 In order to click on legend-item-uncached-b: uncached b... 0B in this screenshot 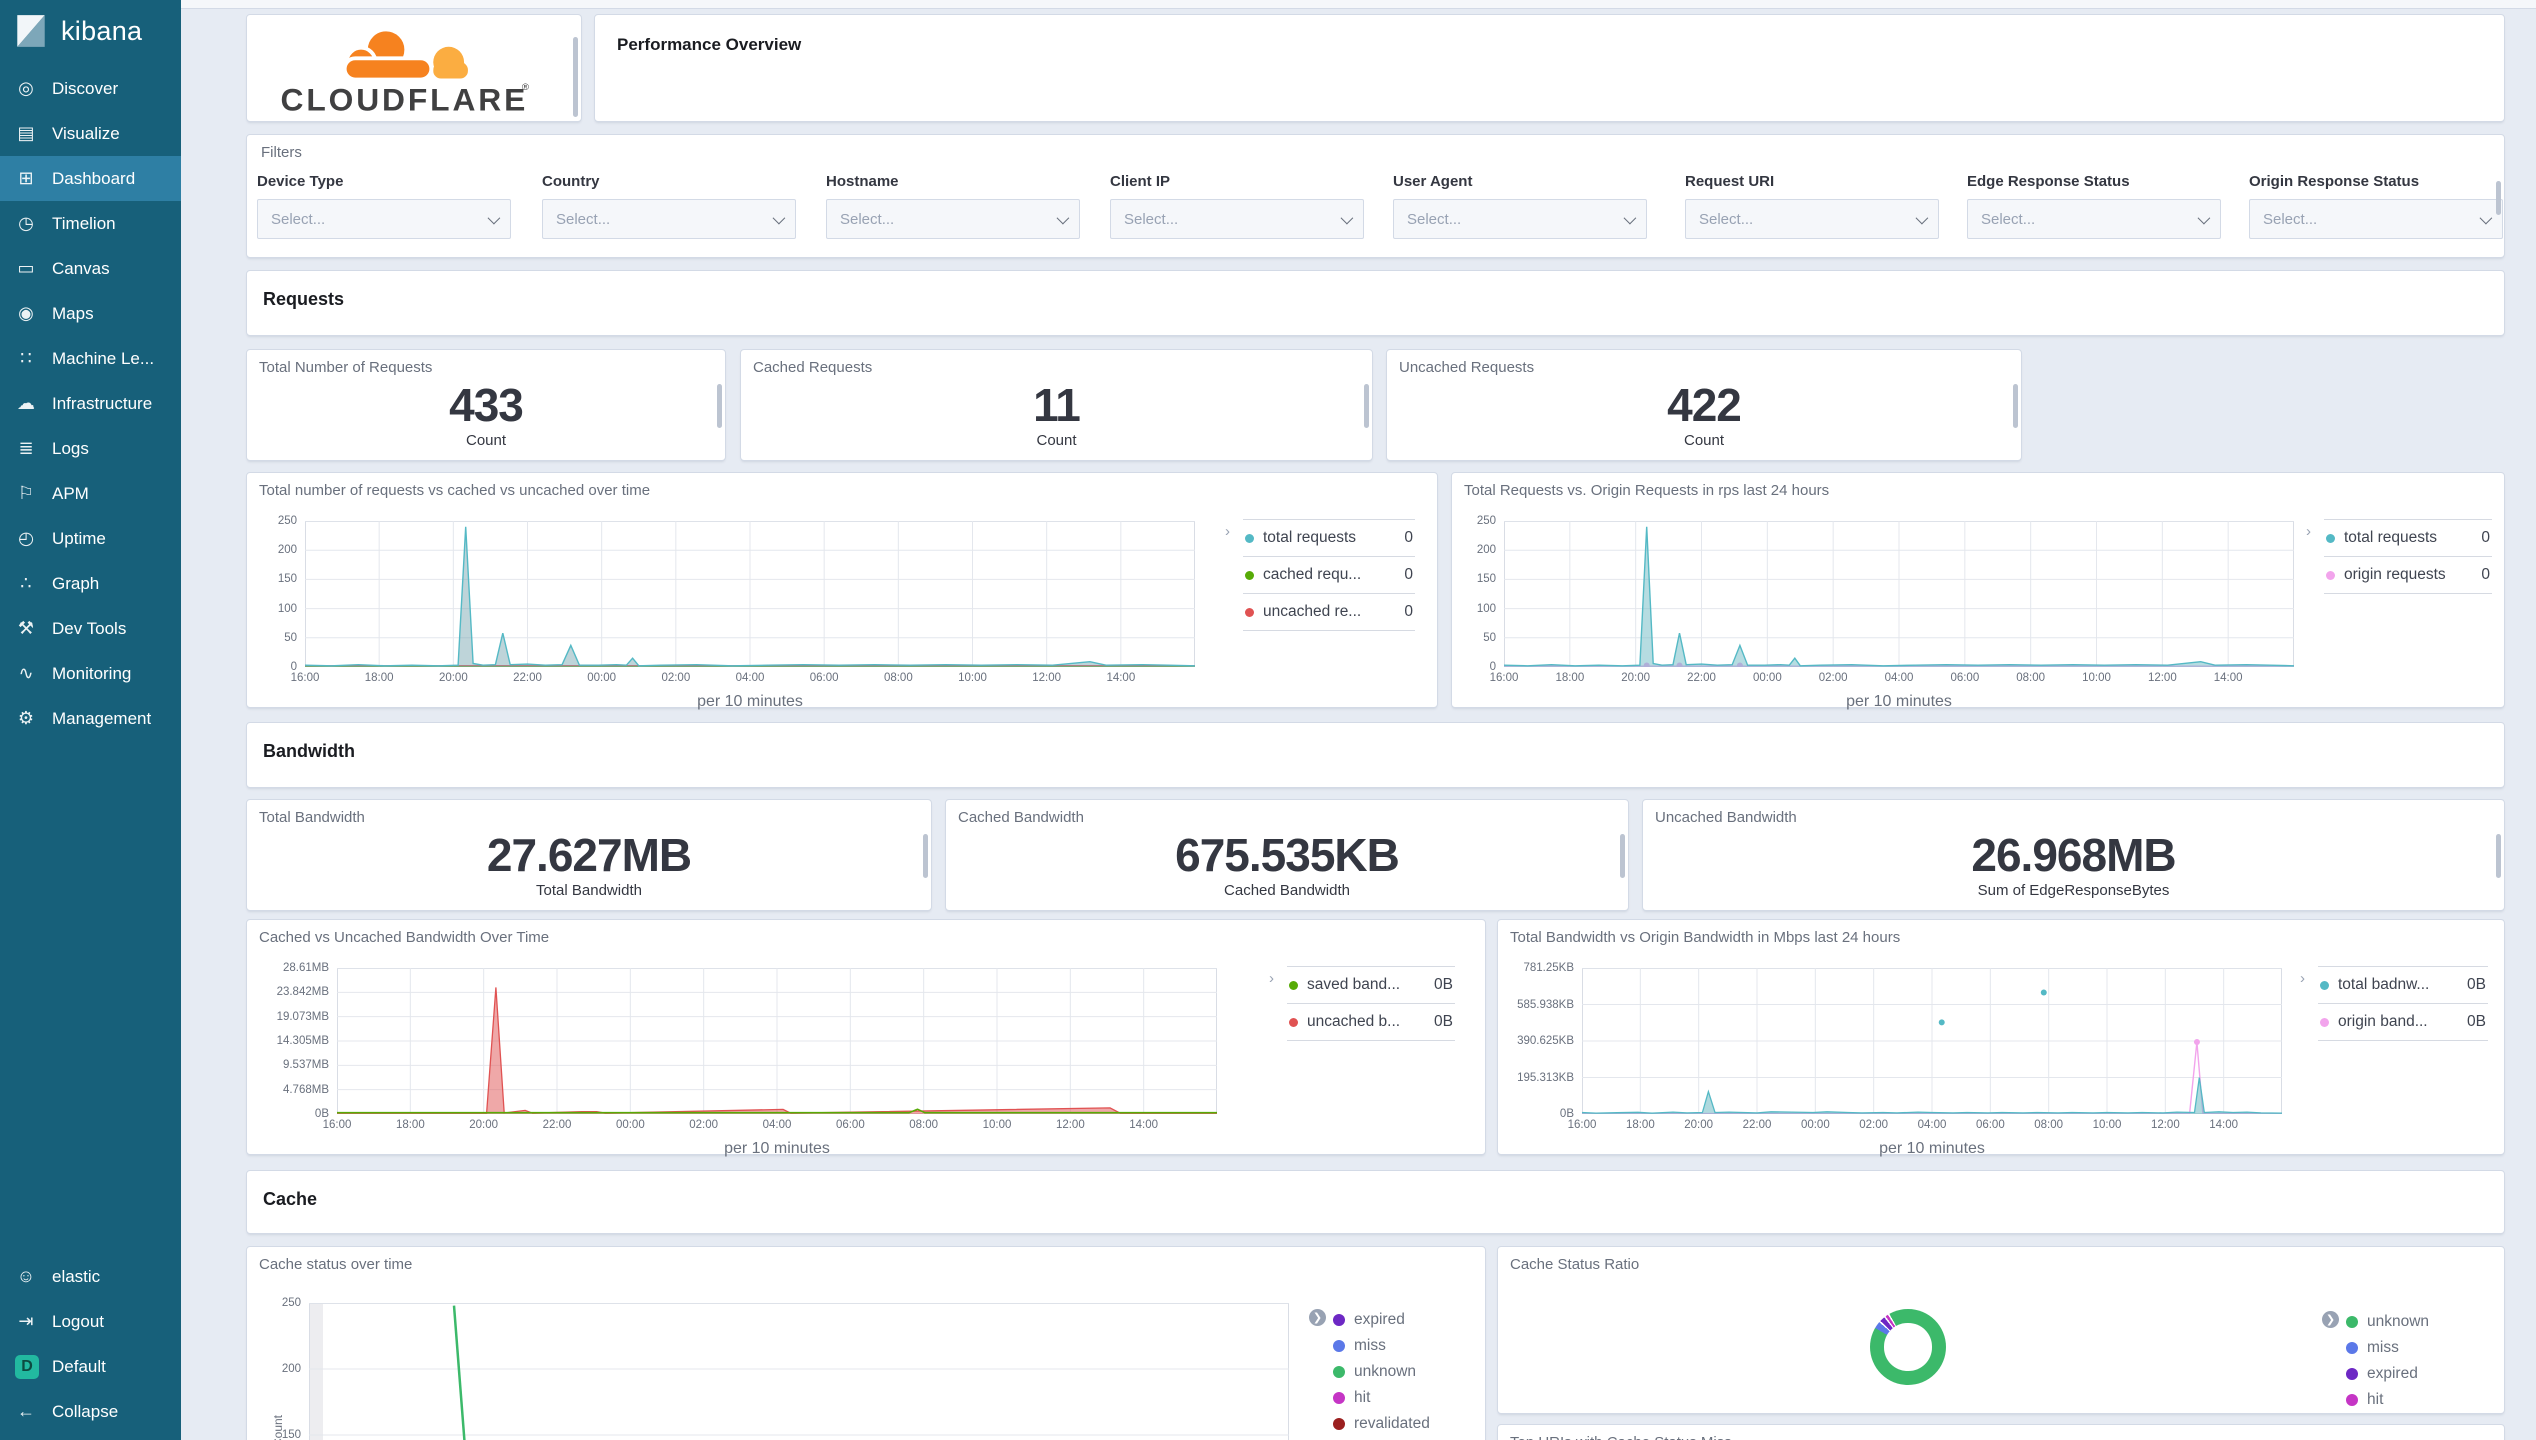, I will do `click(1371, 1022)`.